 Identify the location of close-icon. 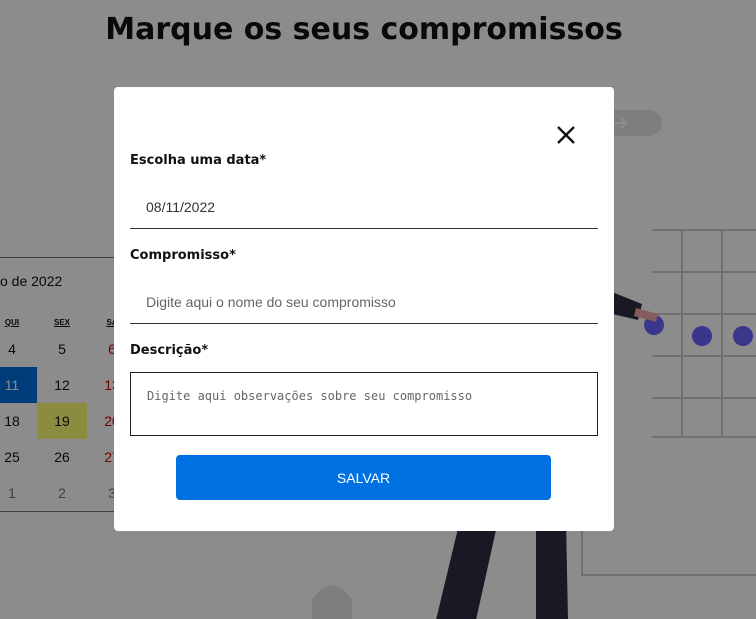
(566, 135).